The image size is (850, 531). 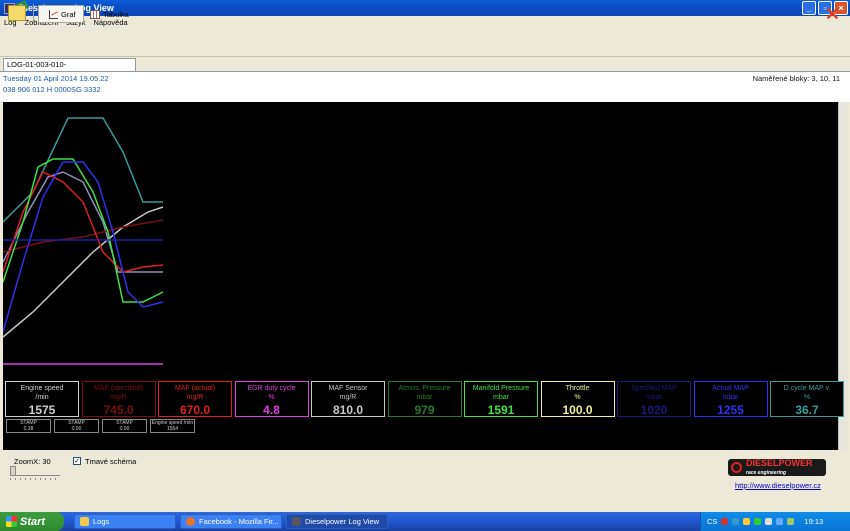 I want to click on log-date: Tuesday 01 April 2014 19.05.22, so click(x=56, y=78).